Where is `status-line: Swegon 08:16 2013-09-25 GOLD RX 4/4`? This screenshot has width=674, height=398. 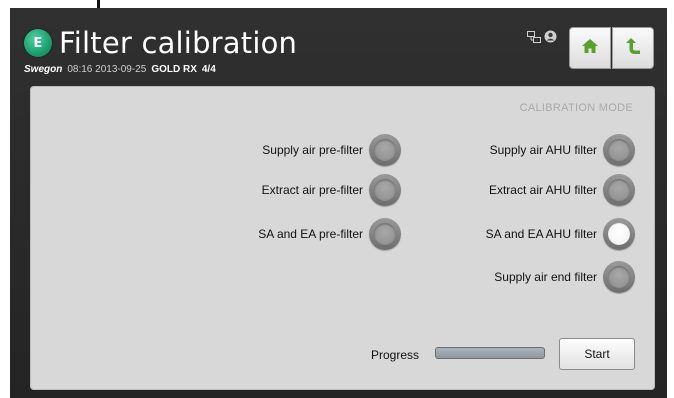
status-line: Swegon 08:16 2013-09-25 GOLD RX 4/4 is located at coordinates (120, 69).